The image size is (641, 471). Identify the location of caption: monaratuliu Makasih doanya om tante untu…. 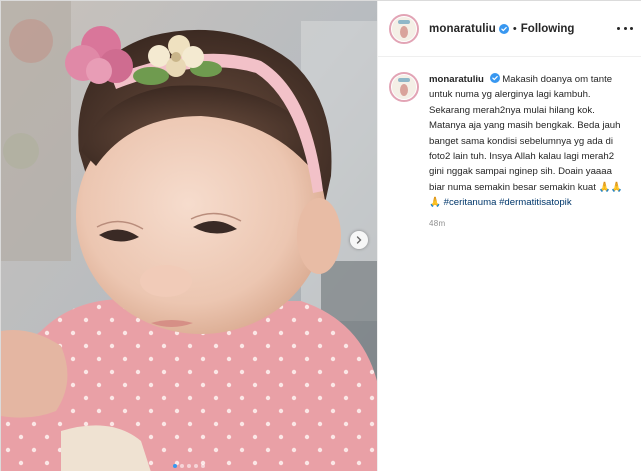
(509, 134).